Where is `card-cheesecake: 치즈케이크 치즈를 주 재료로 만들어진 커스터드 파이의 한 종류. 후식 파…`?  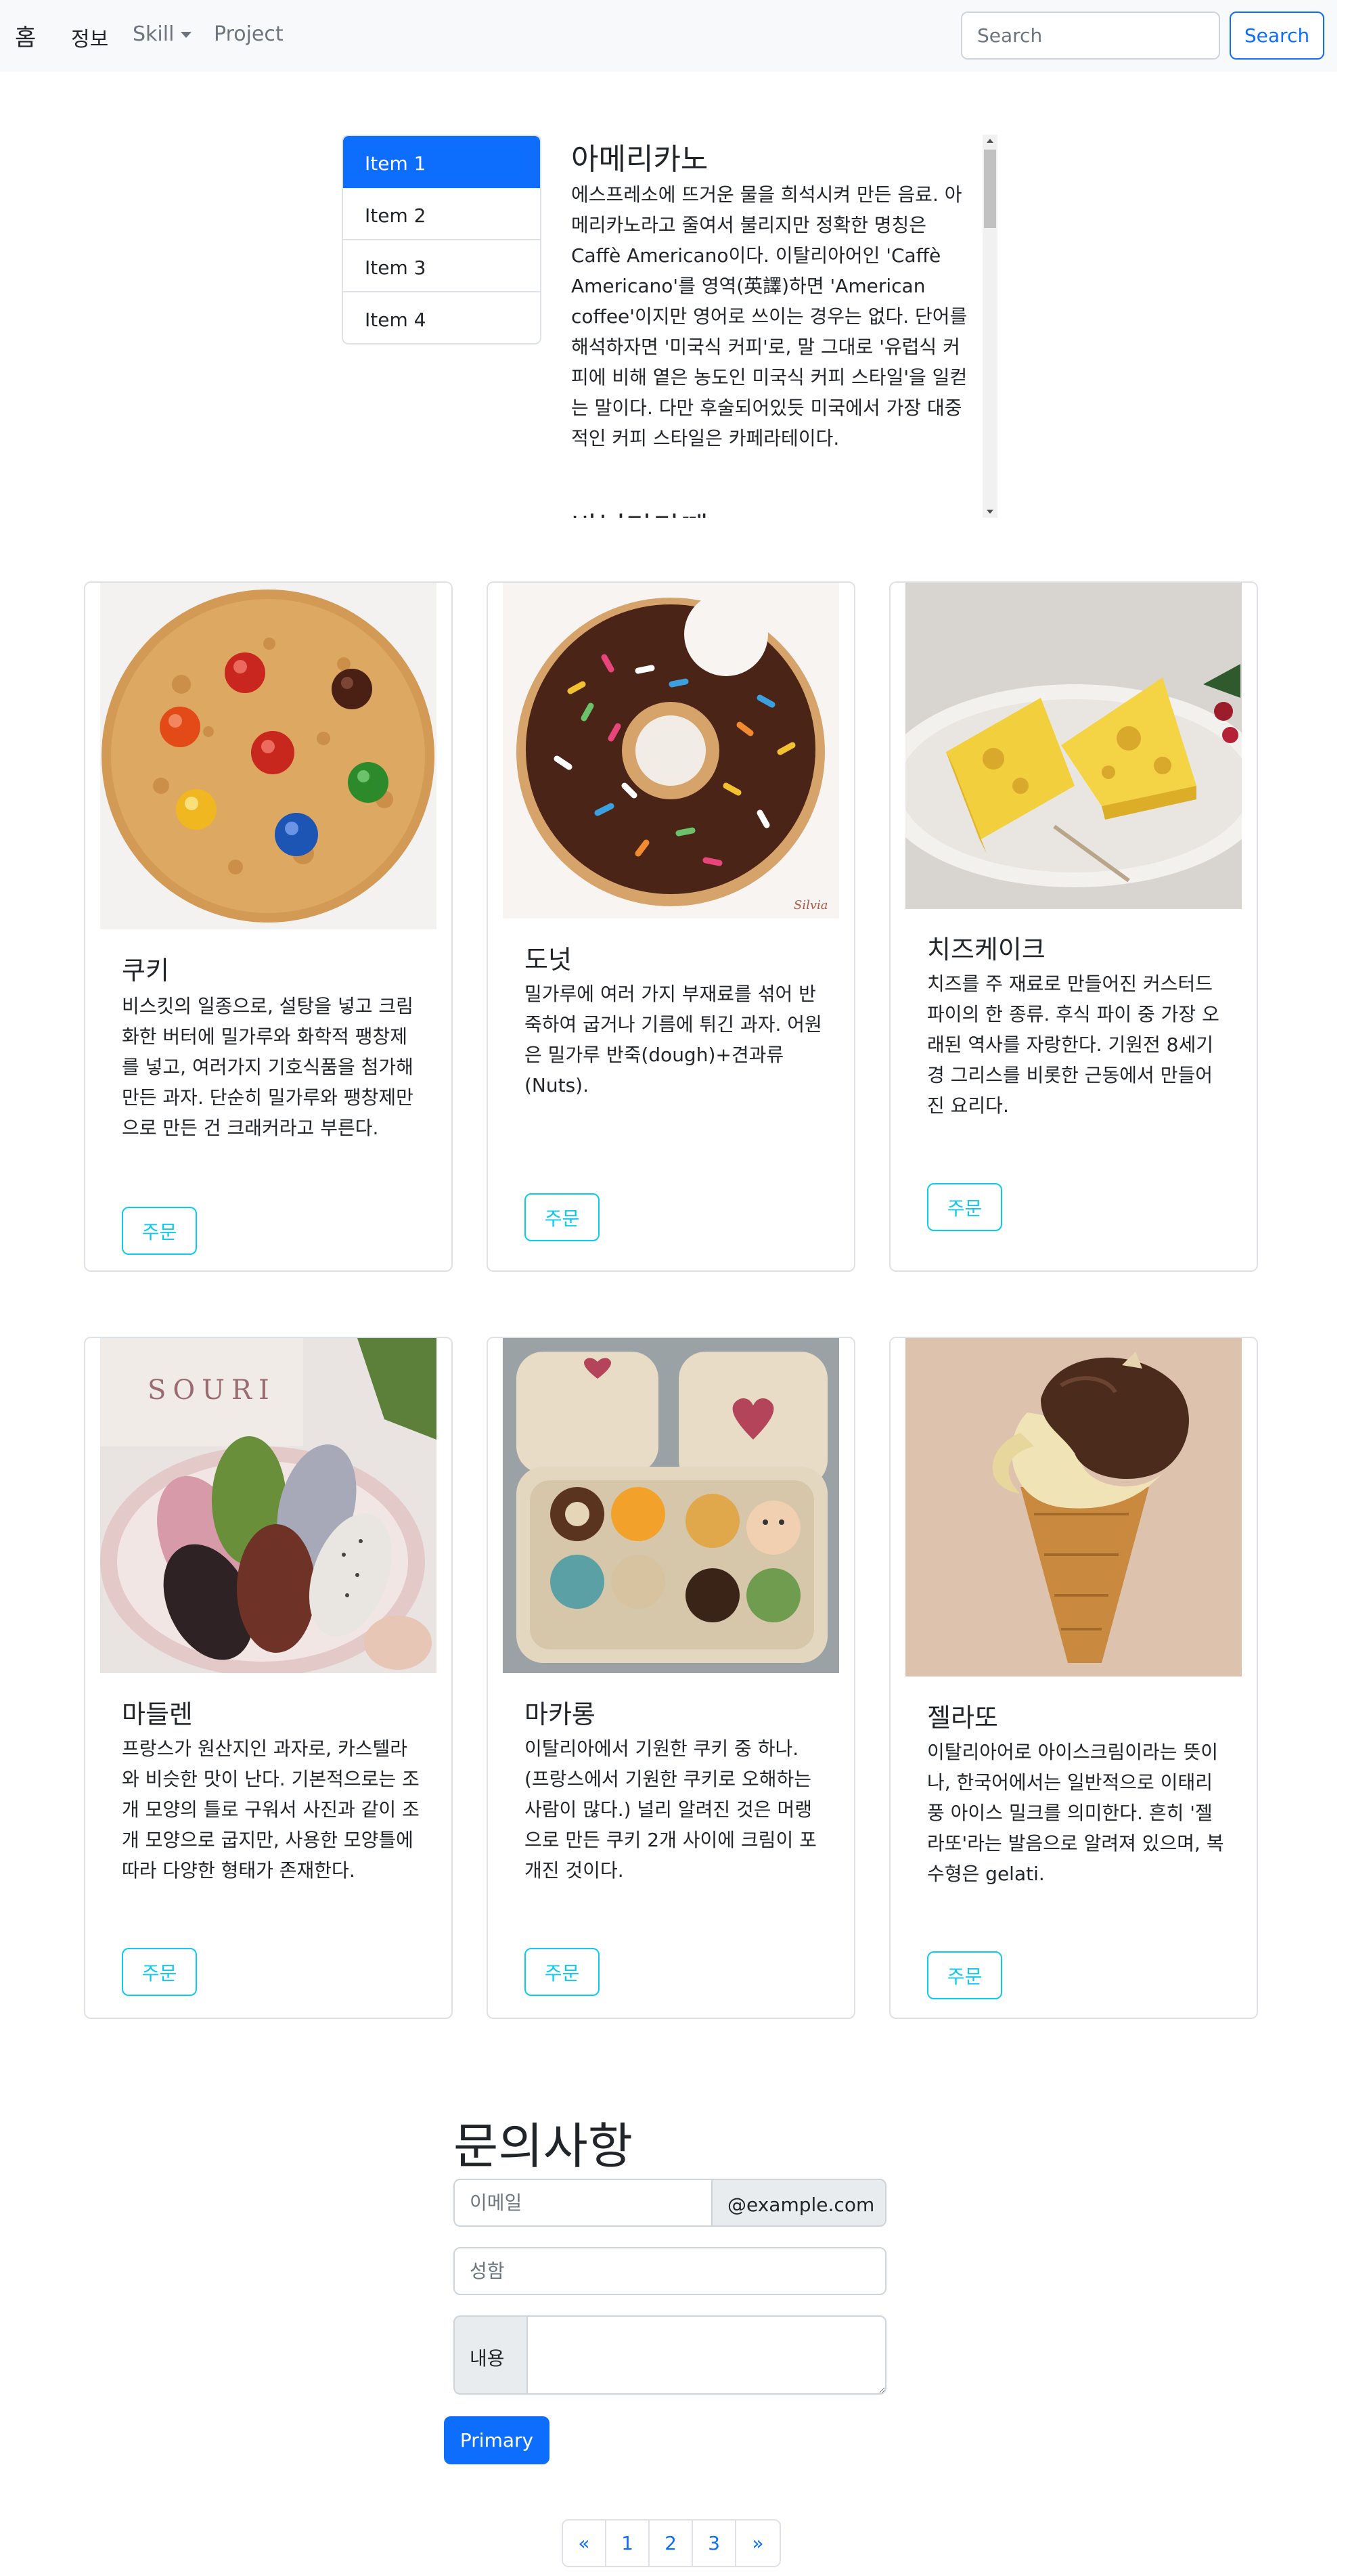 card-cheesecake: 치즈케이크 치즈를 주 재료로 만들어진 커스터드 파이의 한 종류. 후식 파… is located at coordinates (1073, 926).